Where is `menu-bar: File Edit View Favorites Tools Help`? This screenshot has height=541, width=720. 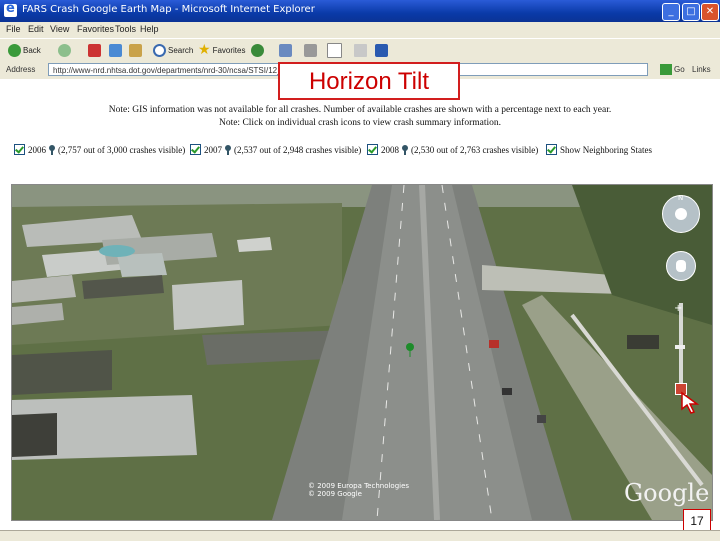
menu-bar: File Edit View Favorites Tools Help is located at coordinates (360, 30).